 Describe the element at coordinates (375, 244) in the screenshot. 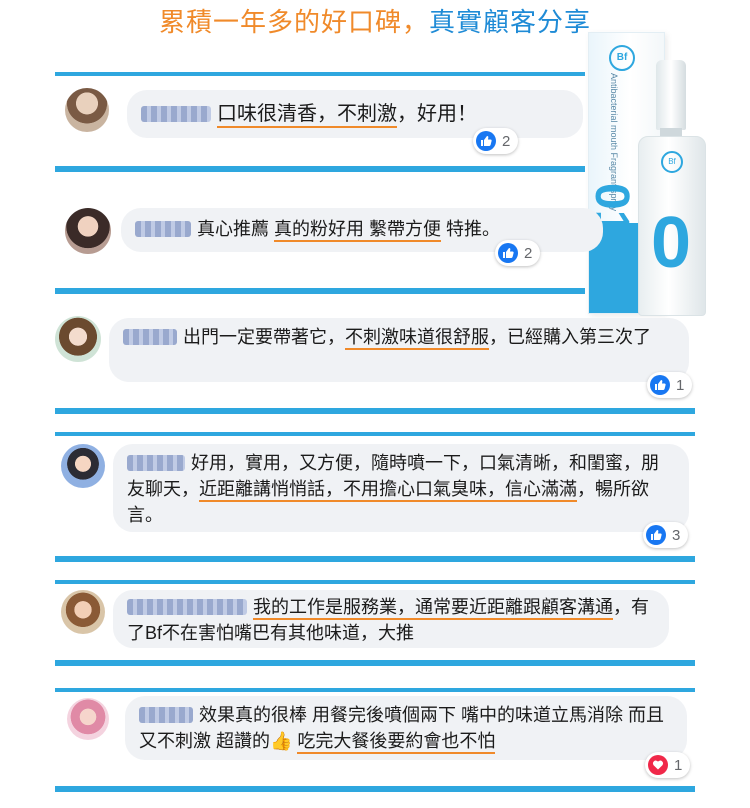

I see `review-card: 真心推薦 真的粉好用 繫帶方便 特推。 2` at that location.